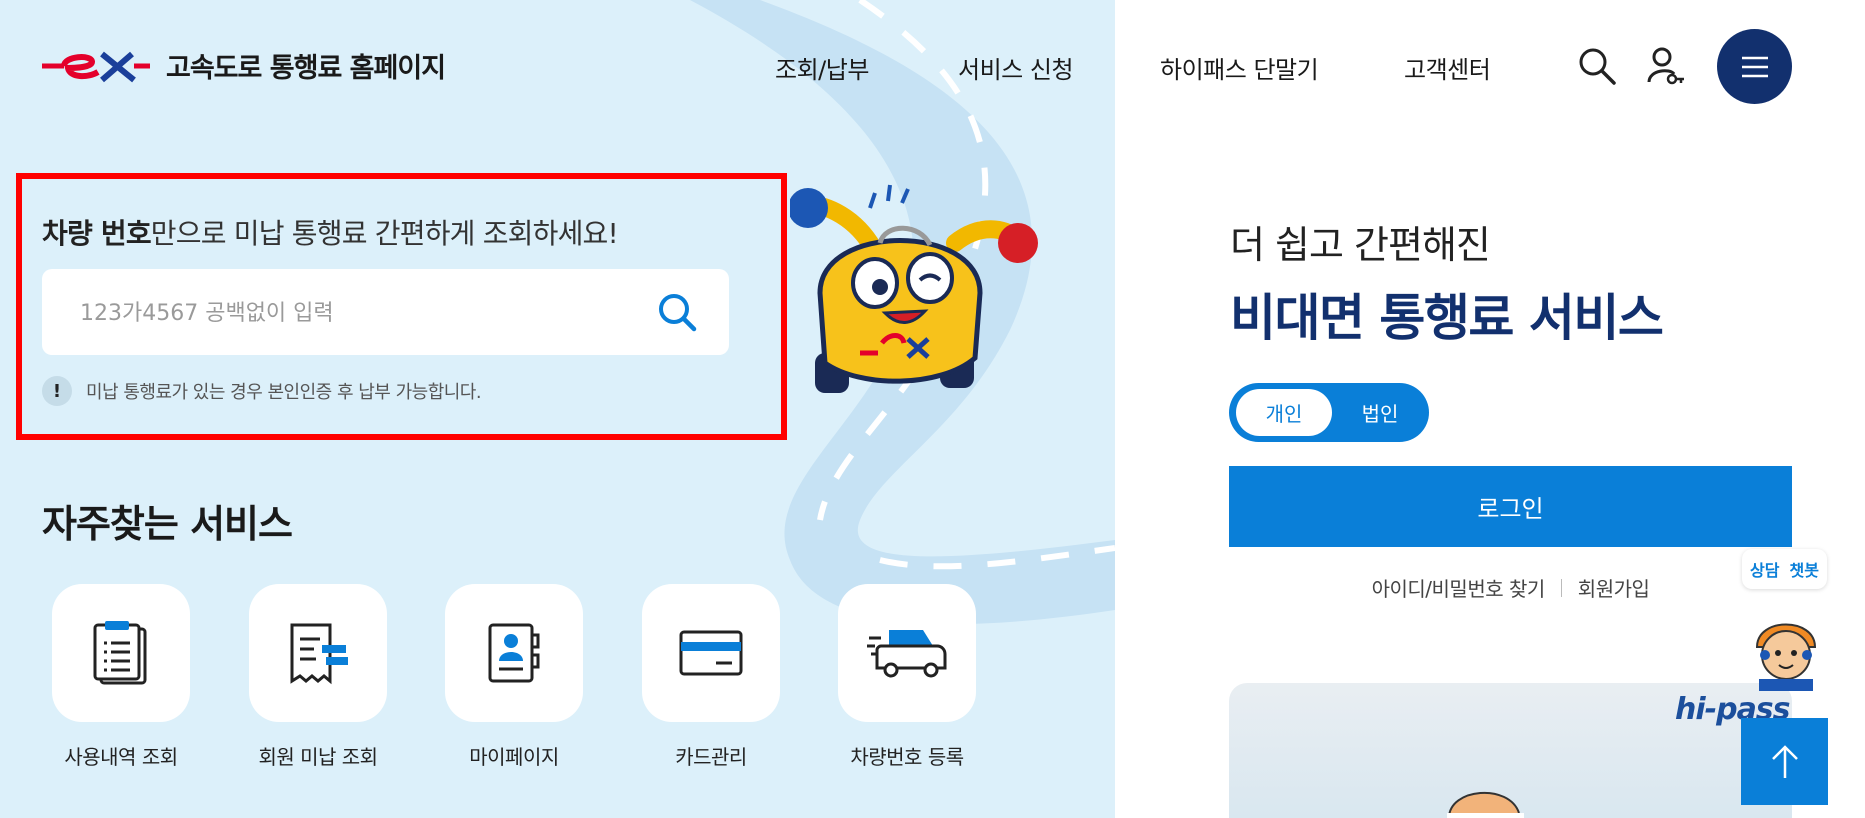 The height and width of the screenshot is (818, 1865). What do you see at coordinates (121, 757) in the screenshot?
I see `service-label: 사용내역 조회` at bounding box center [121, 757].